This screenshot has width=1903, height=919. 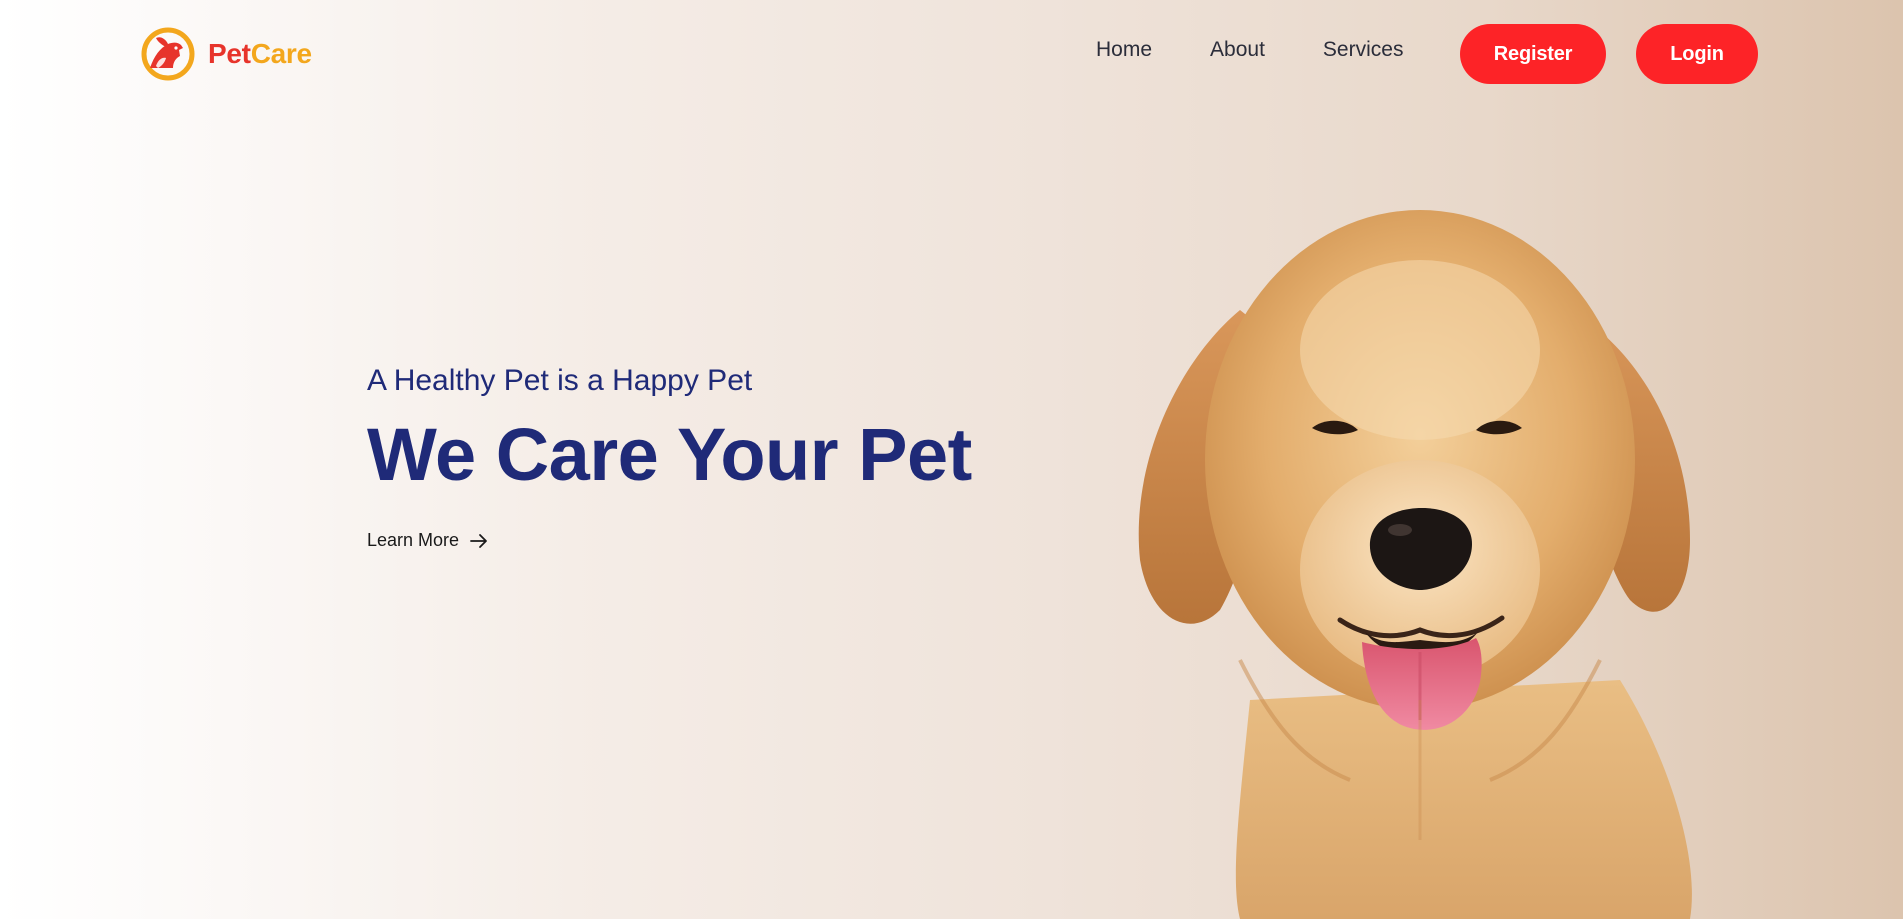 What do you see at coordinates (229, 53) in the screenshot?
I see `brand-name-pet: Pet` at bounding box center [229, 53].